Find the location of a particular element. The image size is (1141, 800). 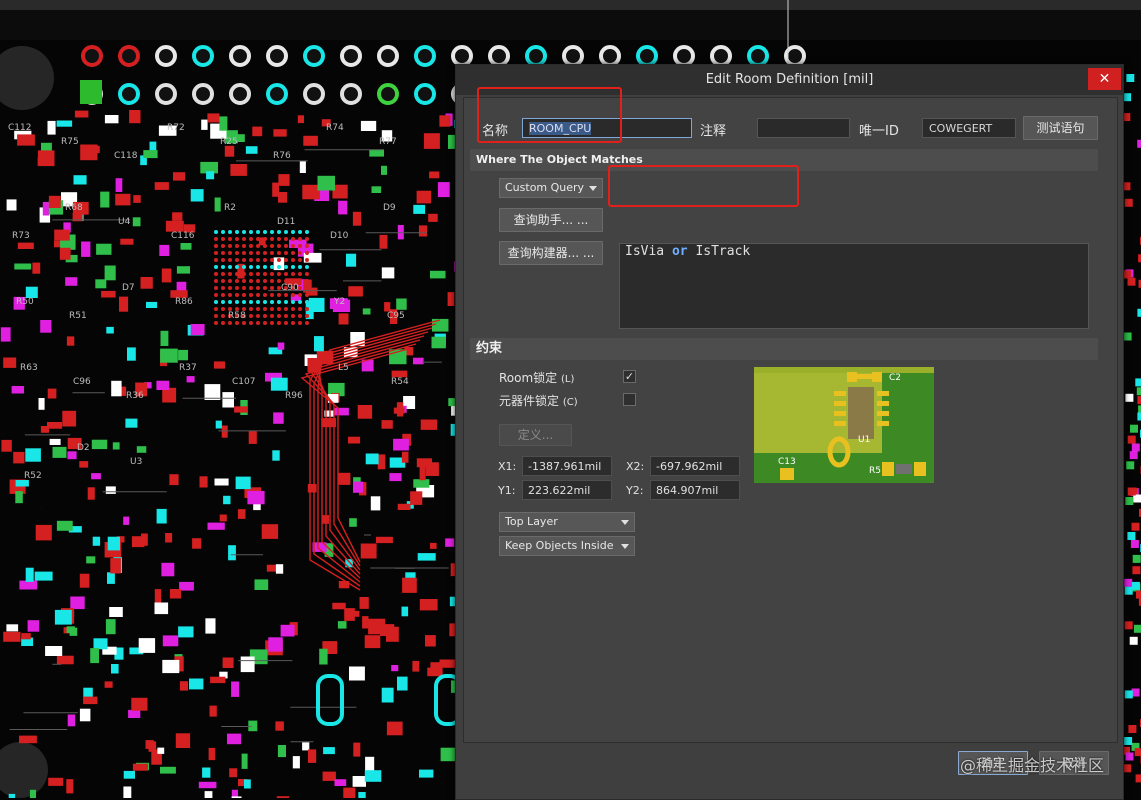

layer-select: Top Layer is located at coordinates (567, 522).